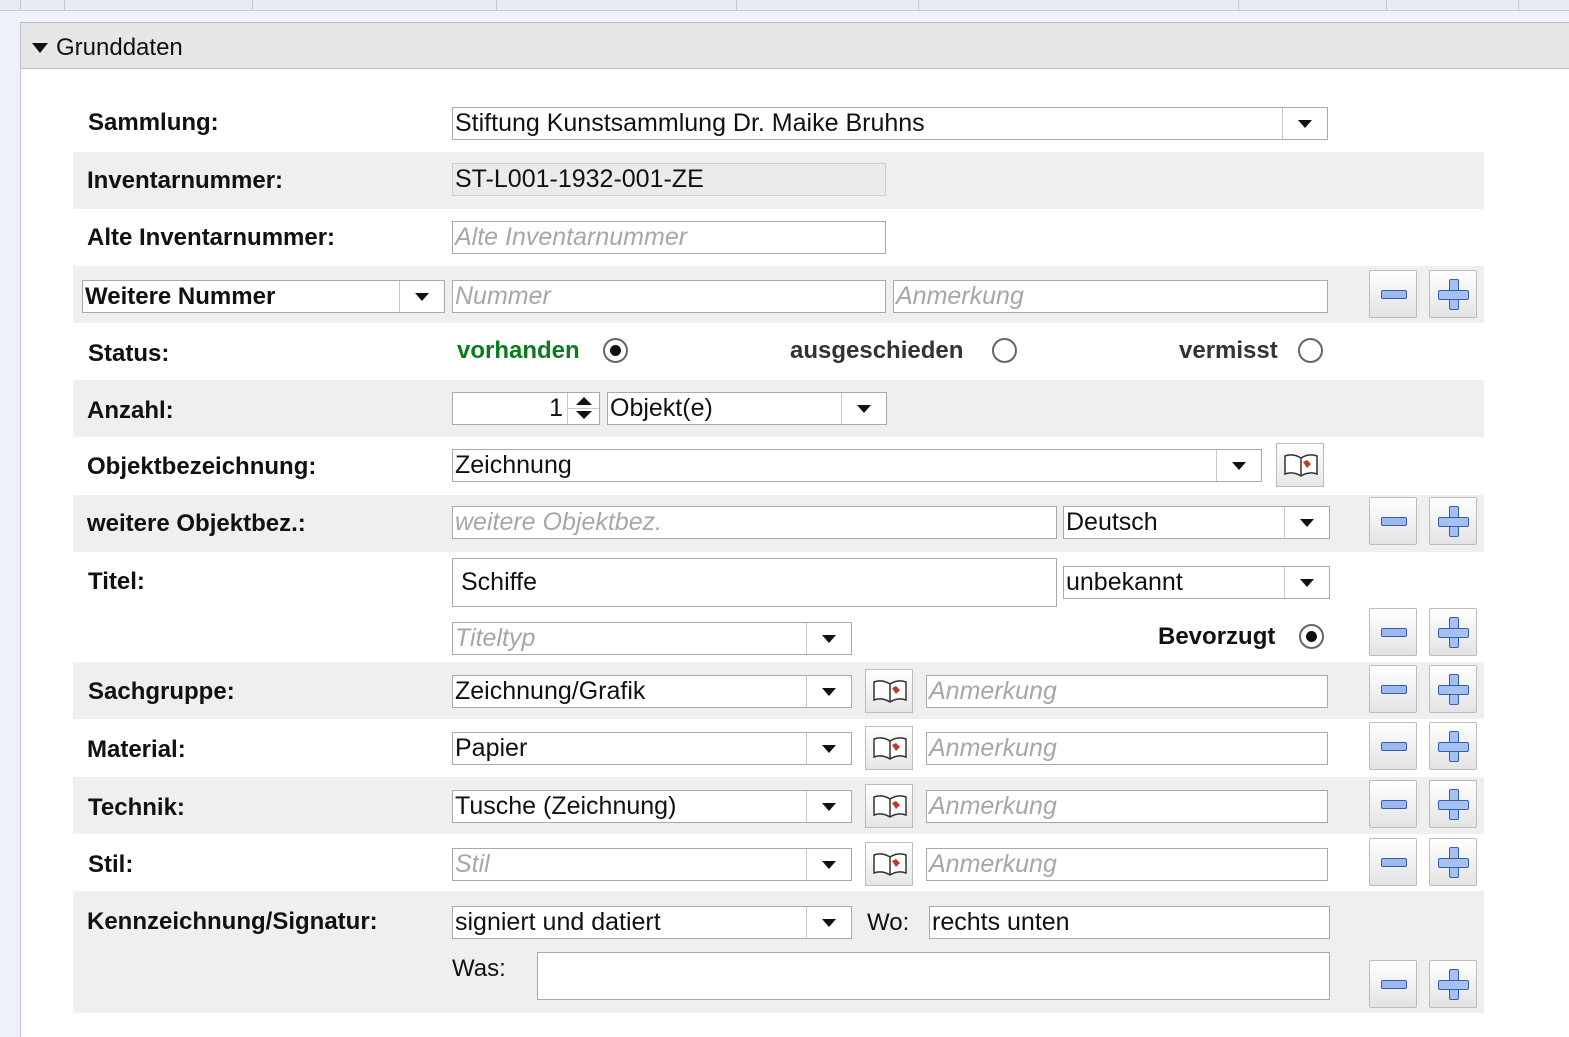 The height and width of the screenshot is (1037, 1569). What do you see at coordinates (690, 123) in the screenshot?
I see `sammlung-value: Stiftung Kunstsammlung Dr. Maike Bruhns` at bounding box center [690, 123].